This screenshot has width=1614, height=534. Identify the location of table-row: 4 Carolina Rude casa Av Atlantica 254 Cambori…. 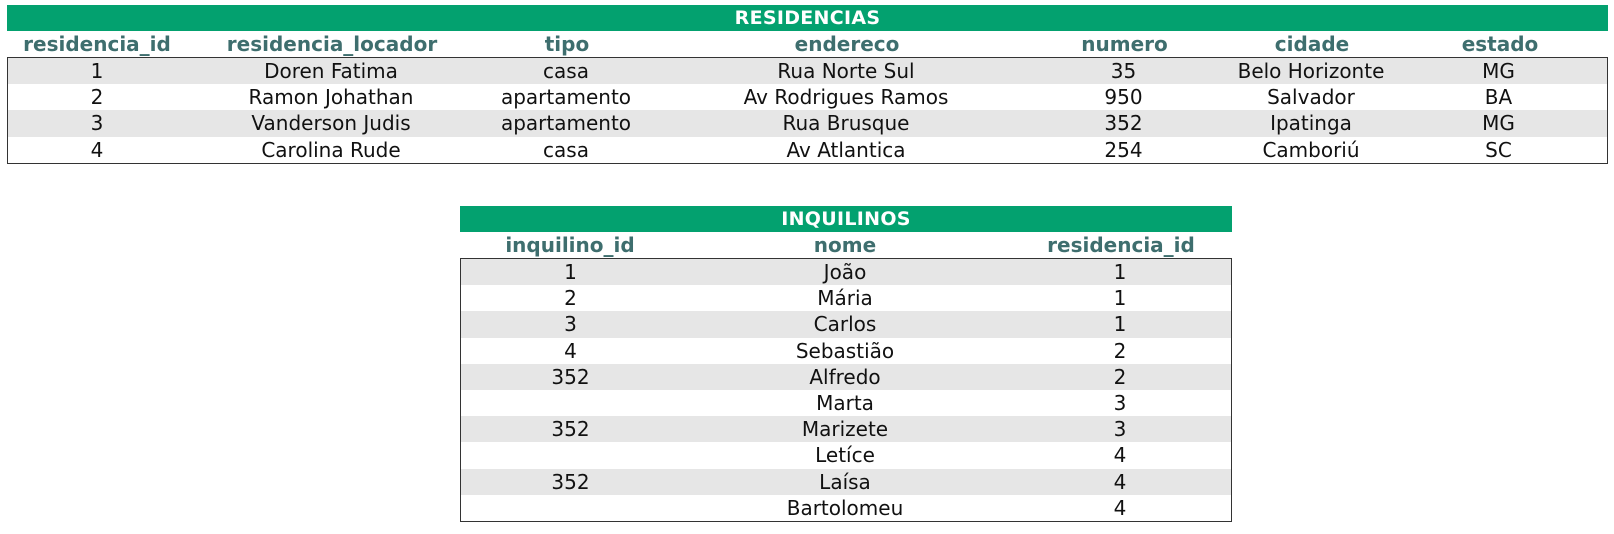
(807, 150).